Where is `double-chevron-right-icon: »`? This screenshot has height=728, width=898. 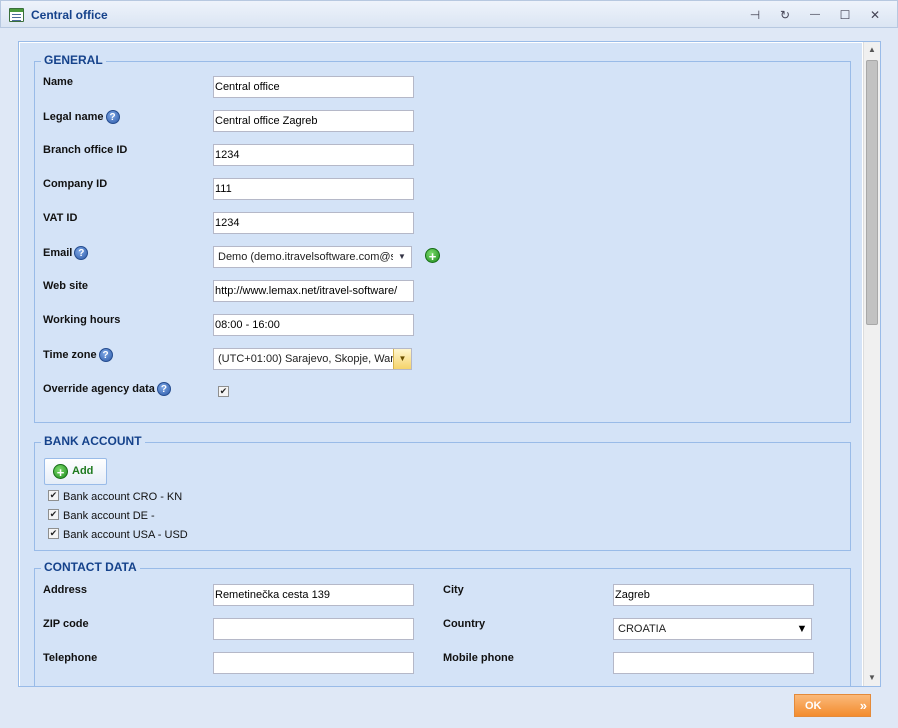
double-chevron-right-icon: » is located at coordinates (863, 705).